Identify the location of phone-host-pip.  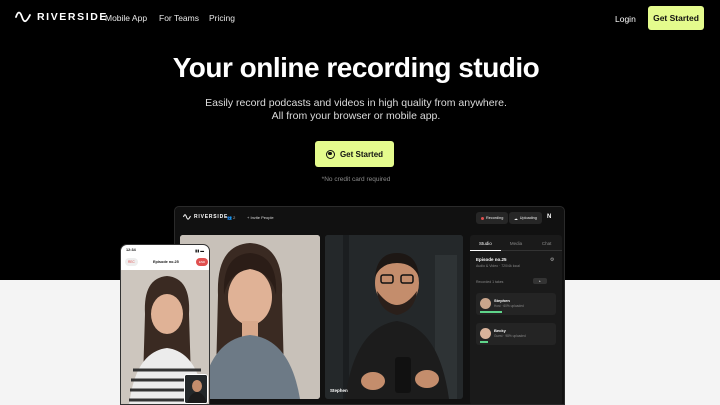
(196, 389).